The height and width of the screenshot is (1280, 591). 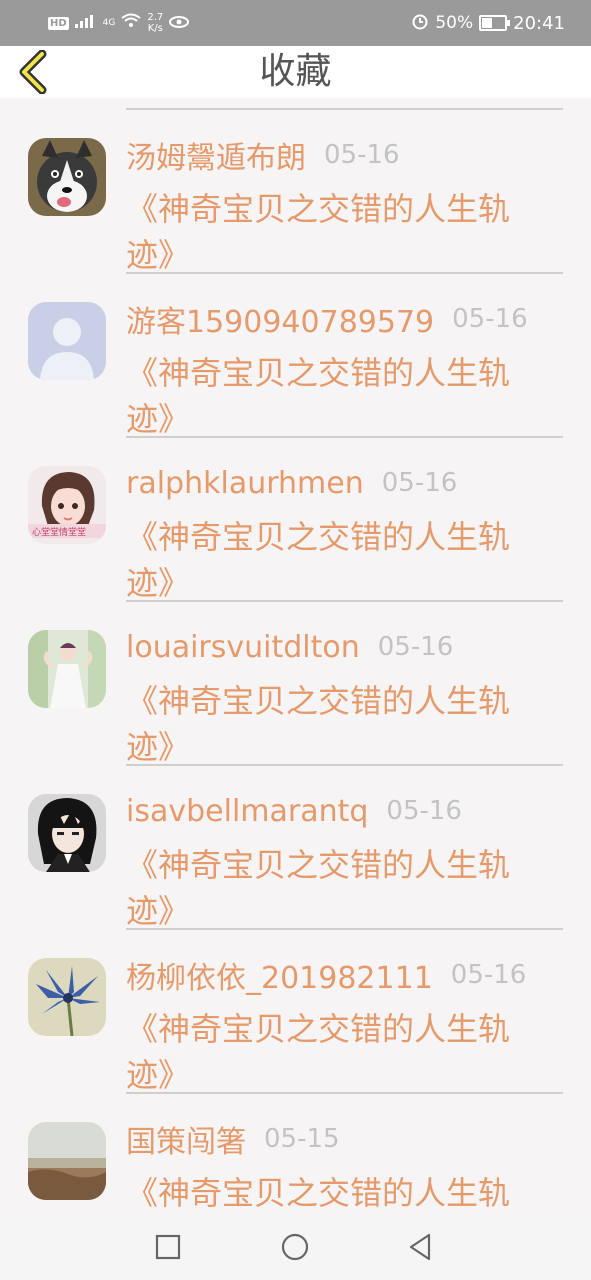 What do you see at coordinates (67, 669) in the screenshot?
I see `bride-avatar` at bounding box center [67, 669].